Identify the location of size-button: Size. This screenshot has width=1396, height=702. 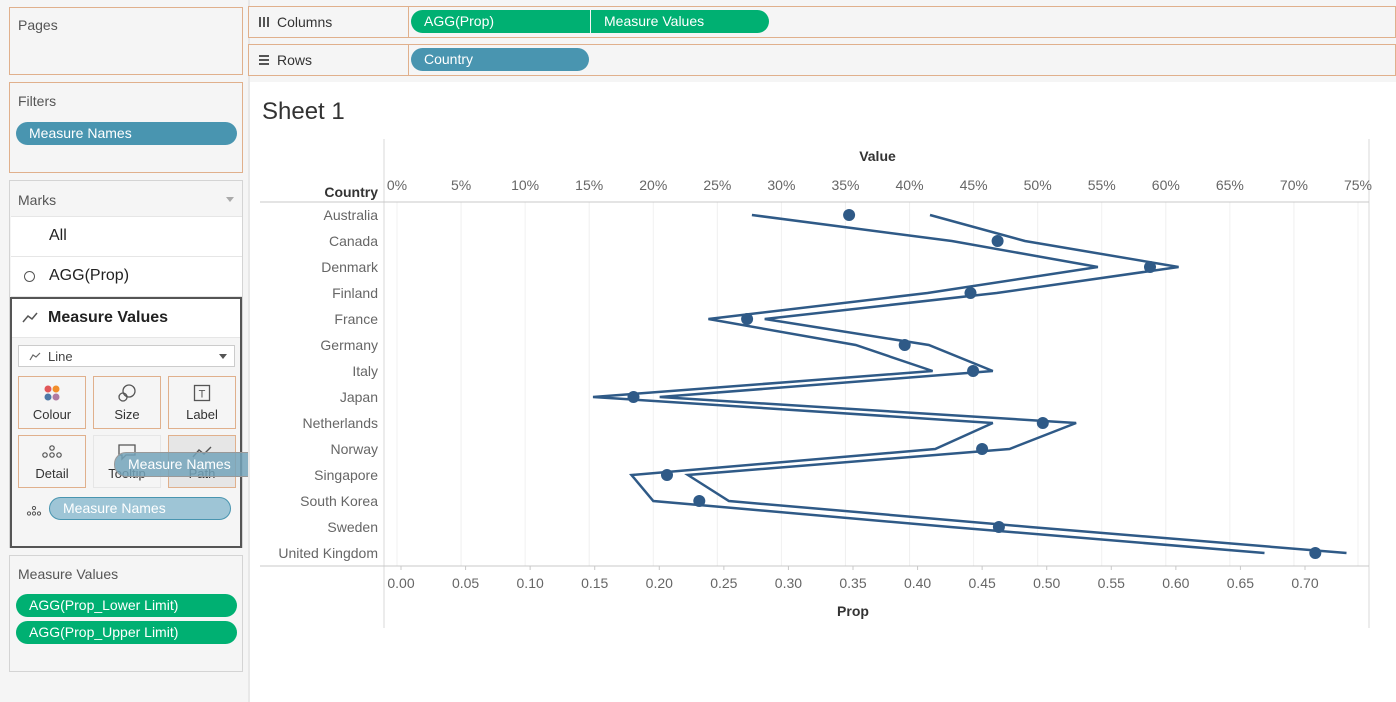
(127, 402).